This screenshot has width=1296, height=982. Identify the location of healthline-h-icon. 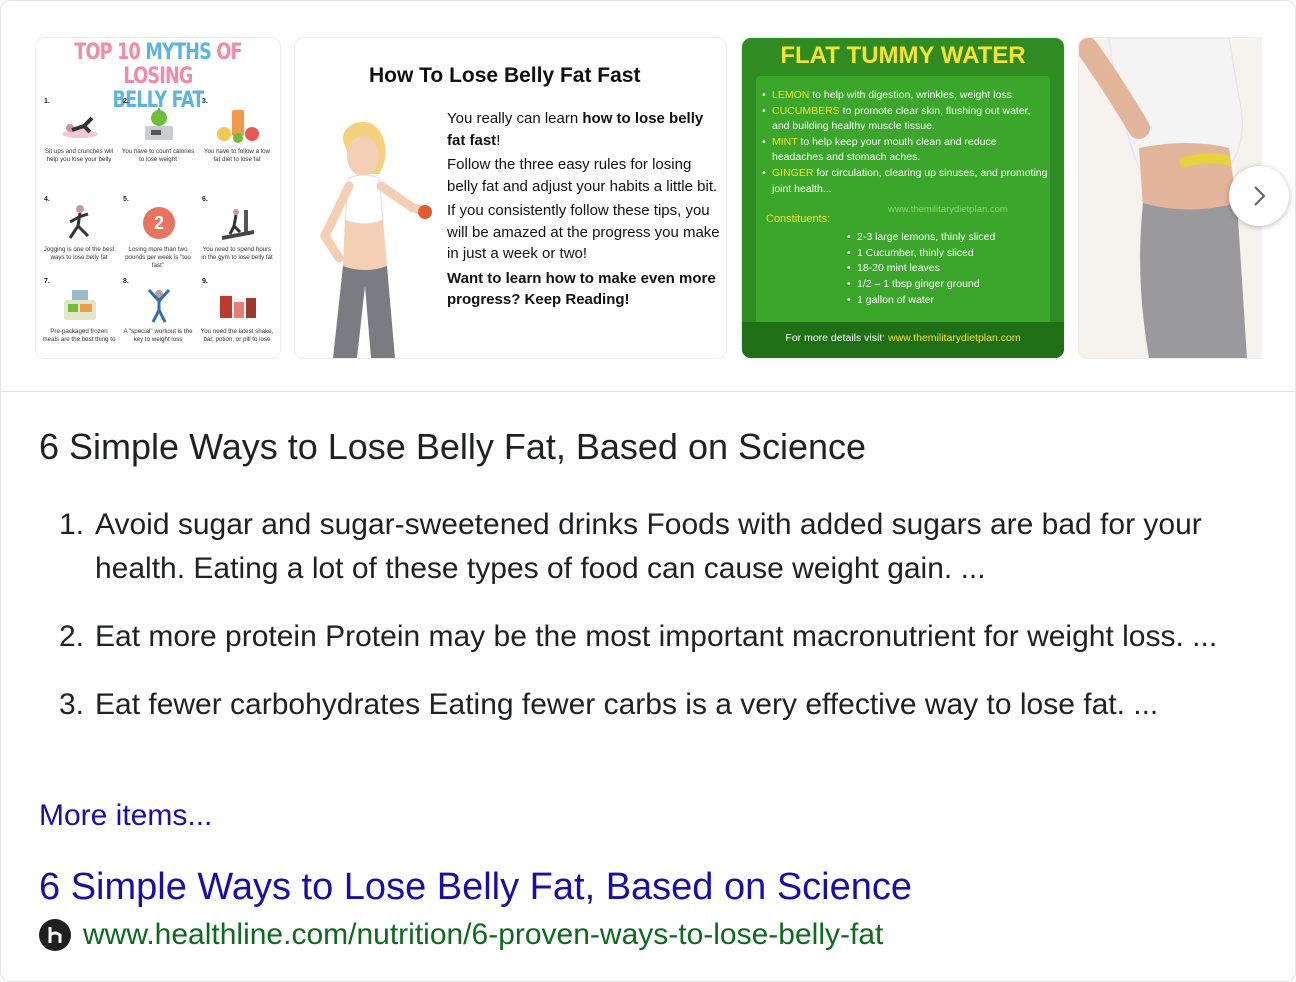
(55, 935).